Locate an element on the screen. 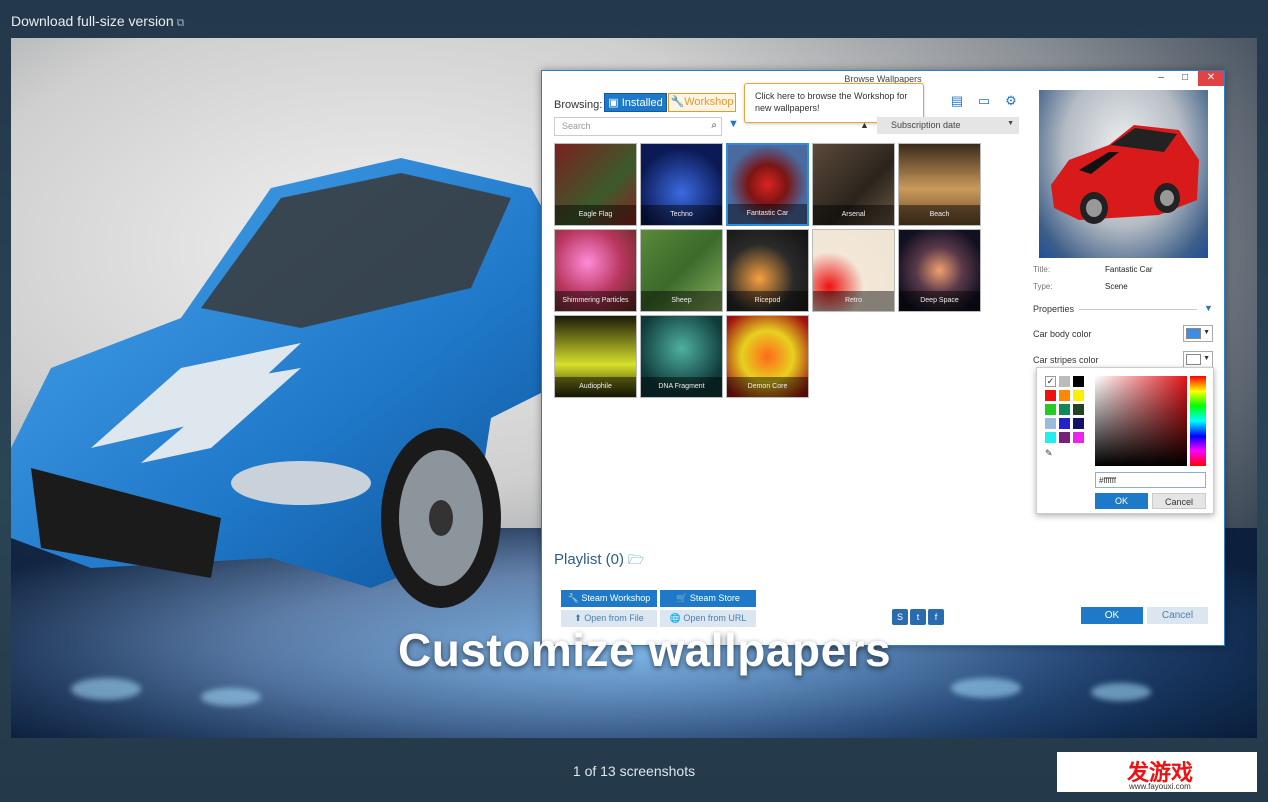  wallpaper-tile: Sheep is located at coordinates (681, 270).